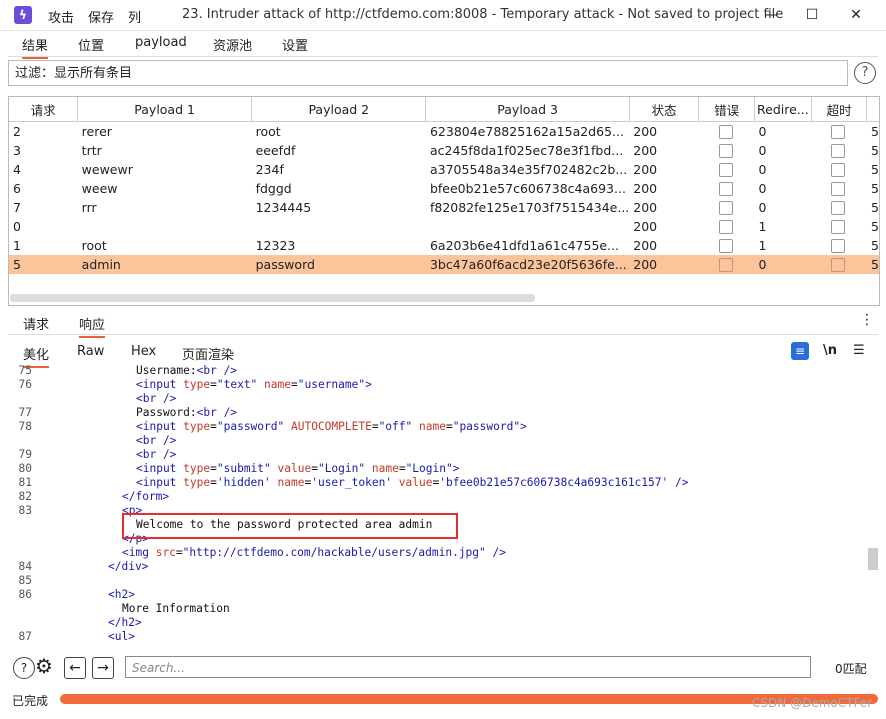 Image resolution: width=886 pixels, height=719 pixels. What do you see at coordinates (44, 666) in the screenshot?
I see `gear-icon: ⚙` at bounding box center [44, 666].